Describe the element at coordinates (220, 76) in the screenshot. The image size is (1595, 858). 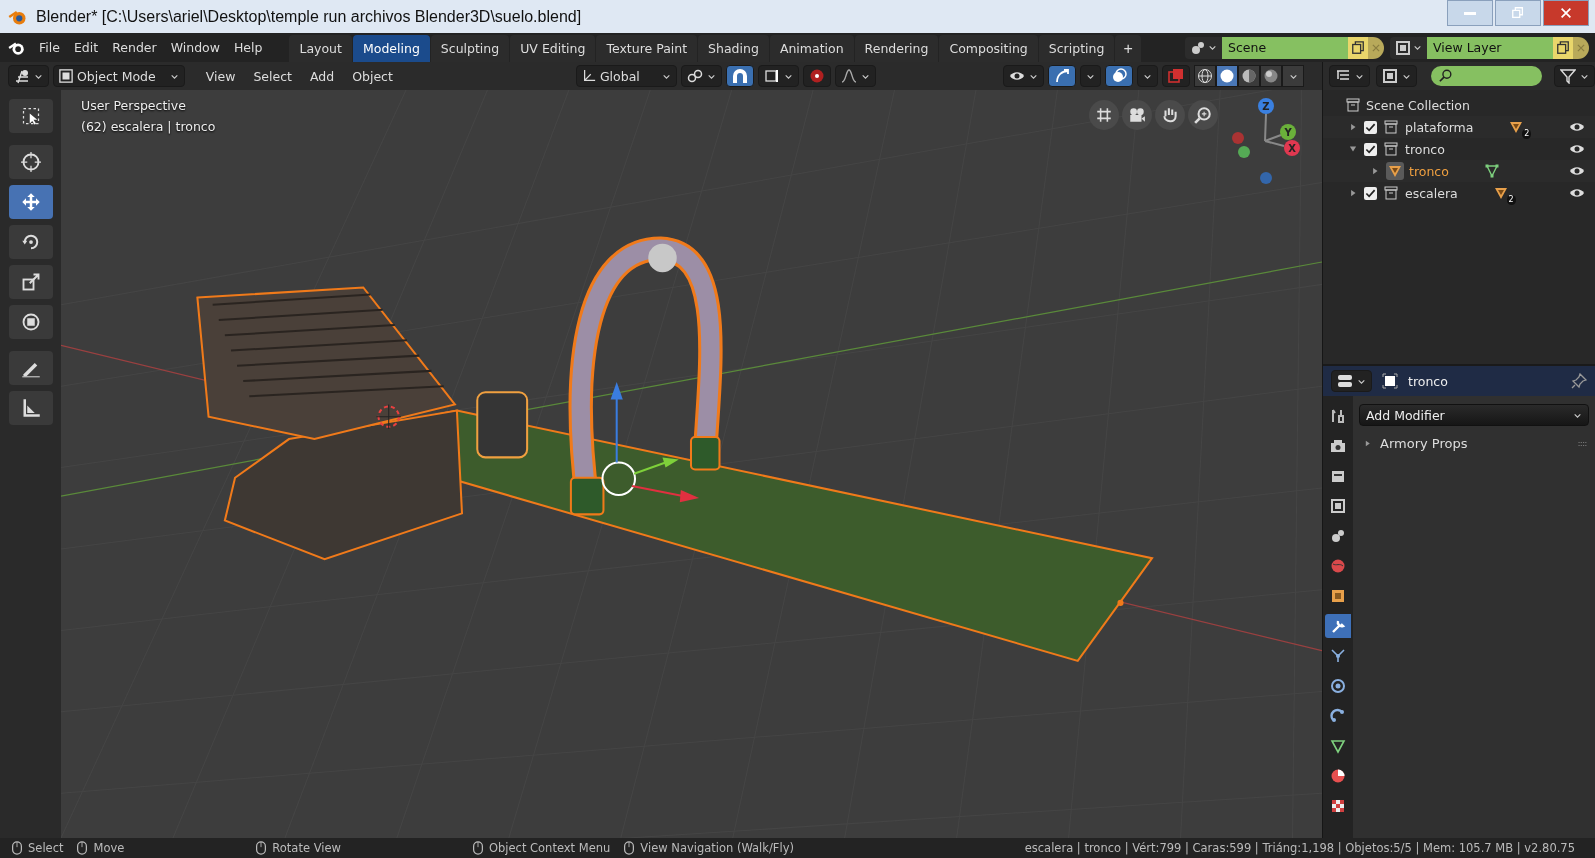
I see `menu-item: View` at that location.